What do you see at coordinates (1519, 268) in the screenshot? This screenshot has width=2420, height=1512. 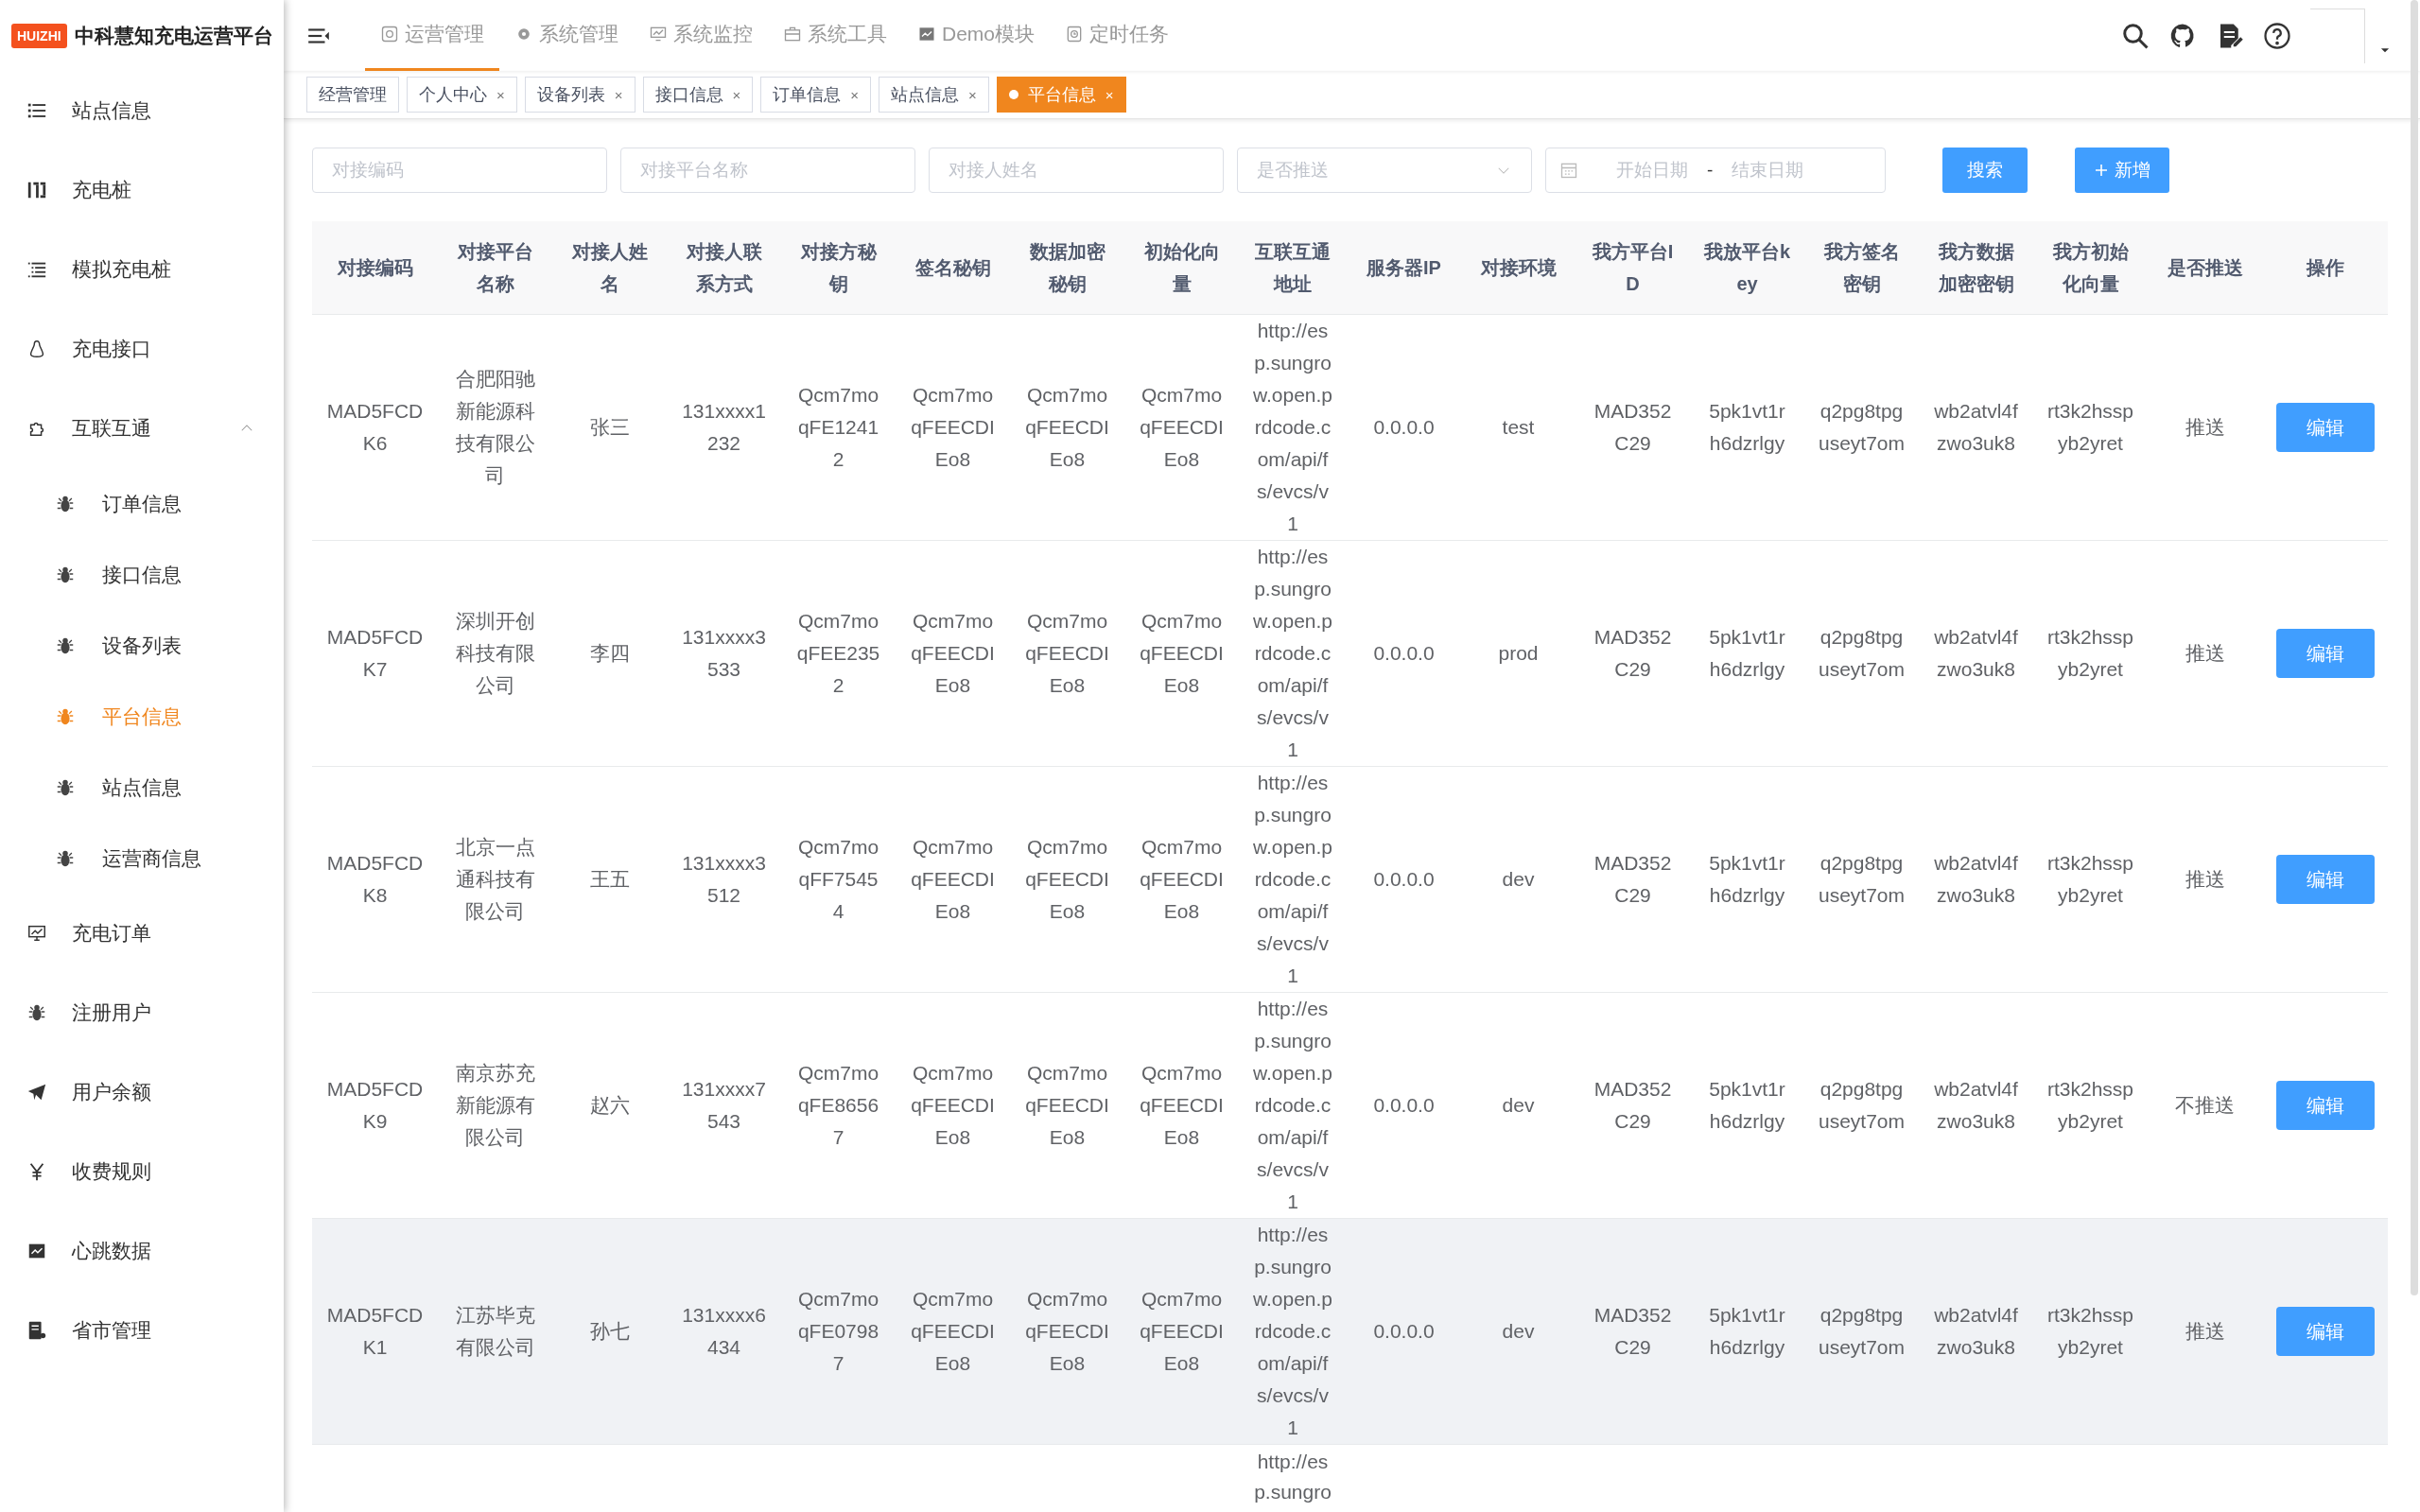 I see `column-header: 对接环境` at bounding box center [1519, 268].